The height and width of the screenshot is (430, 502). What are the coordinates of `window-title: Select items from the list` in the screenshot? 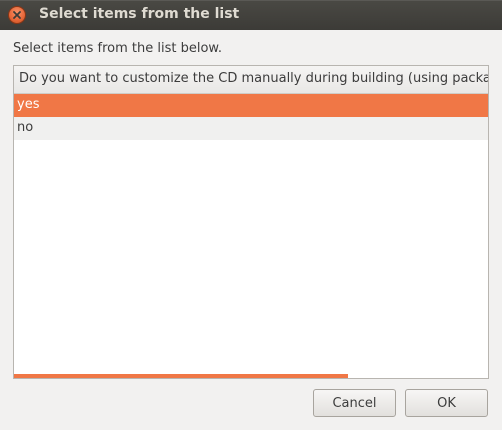 It's located at (139, 14).